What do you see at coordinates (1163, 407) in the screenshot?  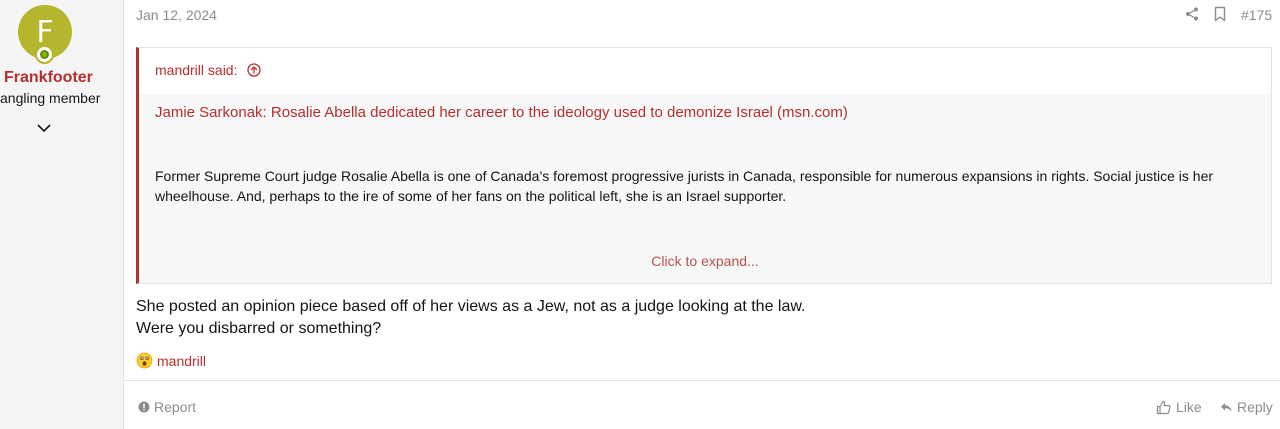 I see `thumbs-up-icon` at bounding box center [1163, 407].